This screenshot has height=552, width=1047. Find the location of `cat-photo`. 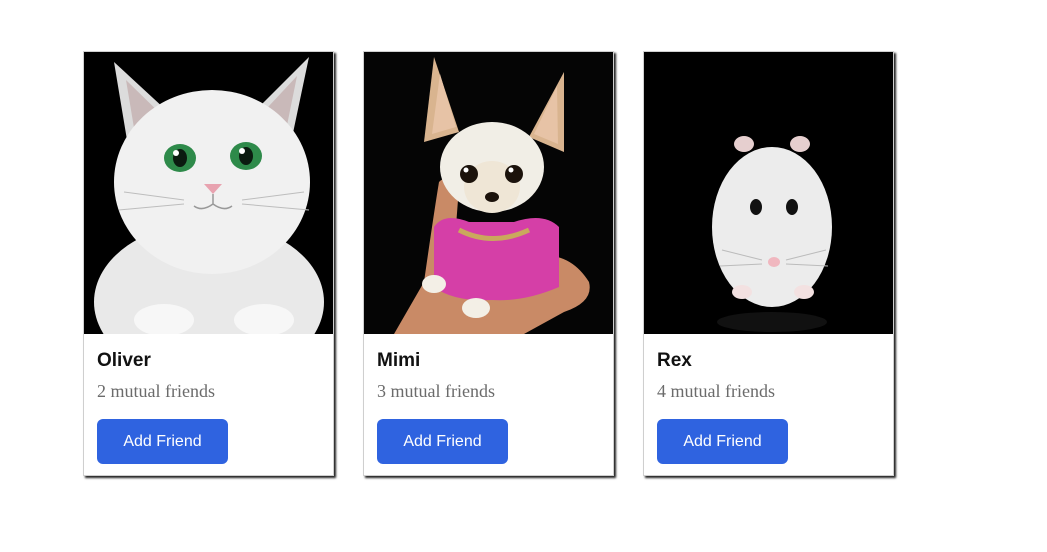

cat-photo is located at coordinates (208, 193).